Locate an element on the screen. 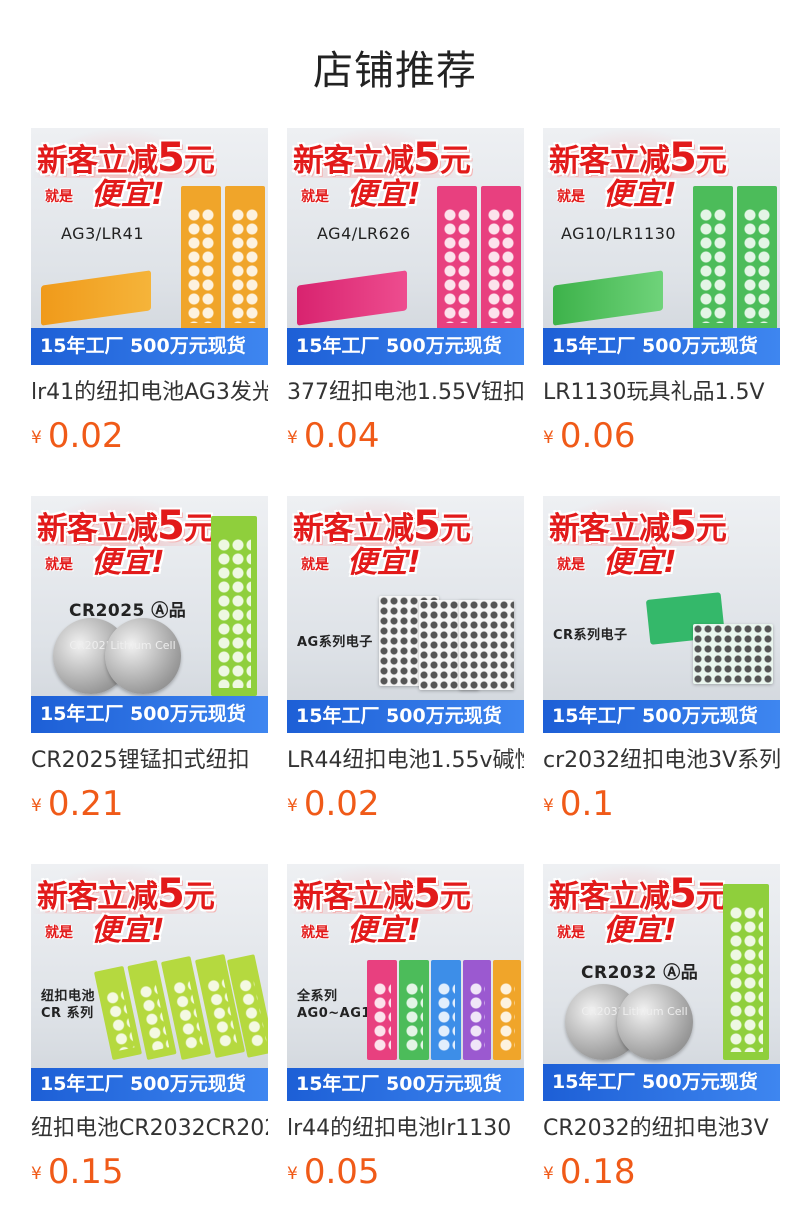 The width and height of the screenshot is (790, 1232). model-label: CR2032 Ⓐ品 is located at coordinates (640, 973).